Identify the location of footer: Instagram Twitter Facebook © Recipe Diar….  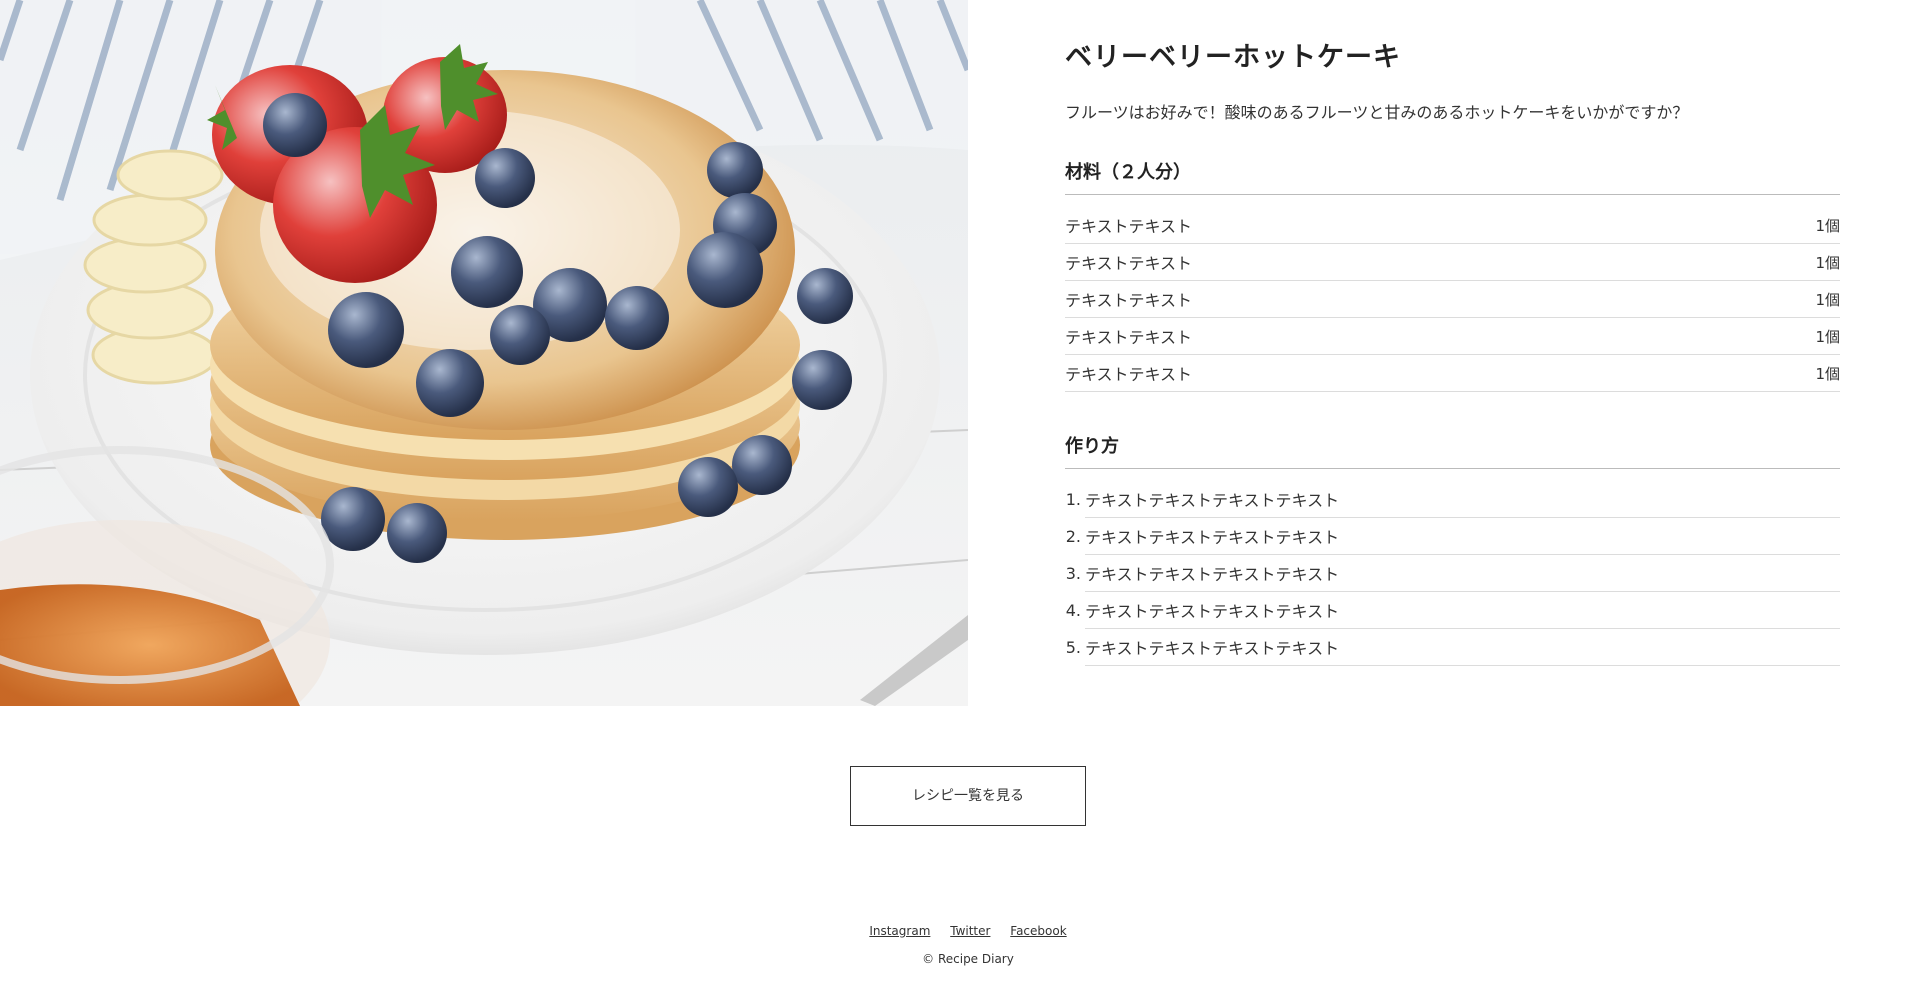
(960, 945).